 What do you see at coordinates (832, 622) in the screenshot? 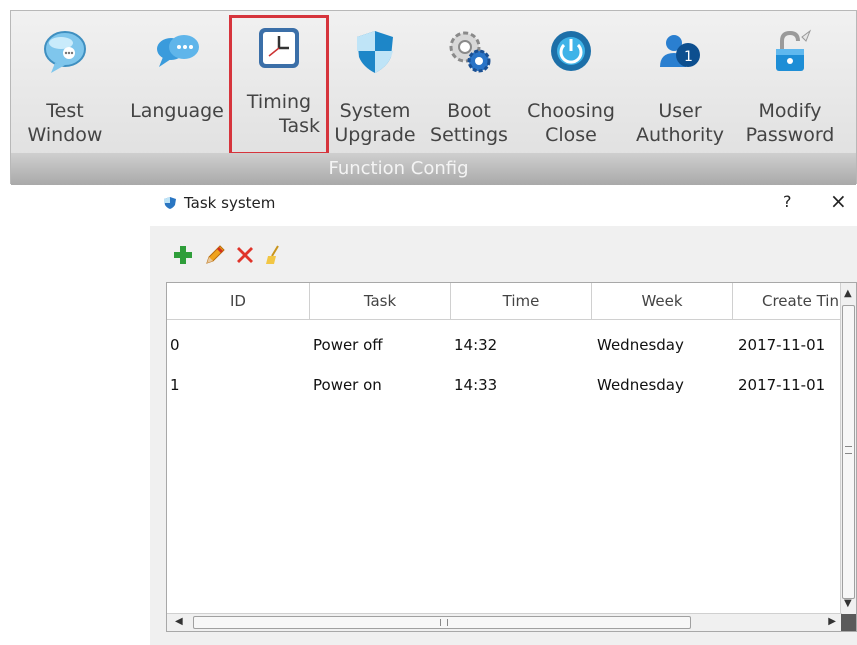
I see `scroll-right-icon: ▶` at bounding box center [832, 622].